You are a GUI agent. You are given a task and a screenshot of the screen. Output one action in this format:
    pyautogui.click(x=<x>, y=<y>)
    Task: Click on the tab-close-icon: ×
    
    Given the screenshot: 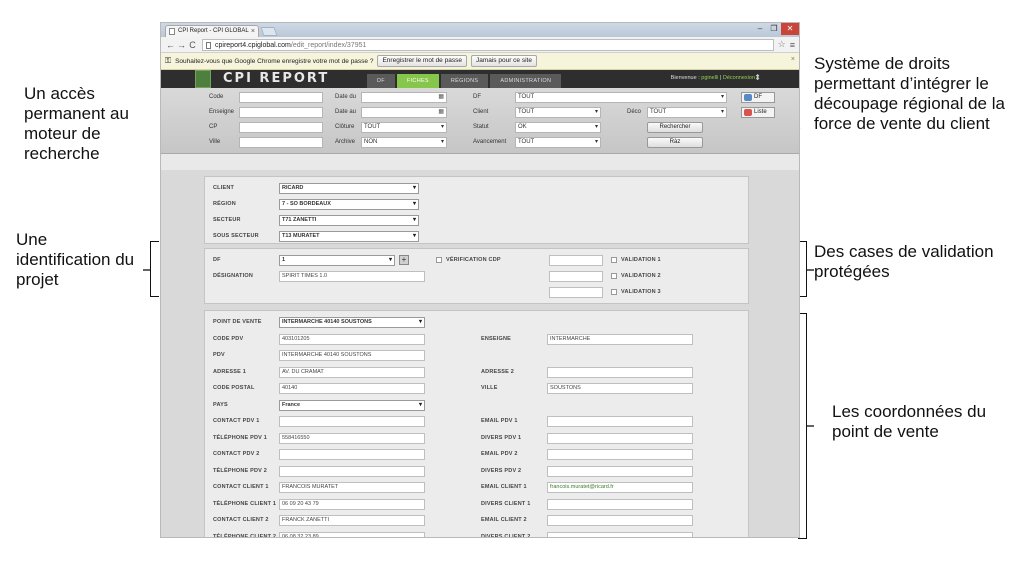 What is the action you would take?
    pyautogui.click(x=253, y=31)
    